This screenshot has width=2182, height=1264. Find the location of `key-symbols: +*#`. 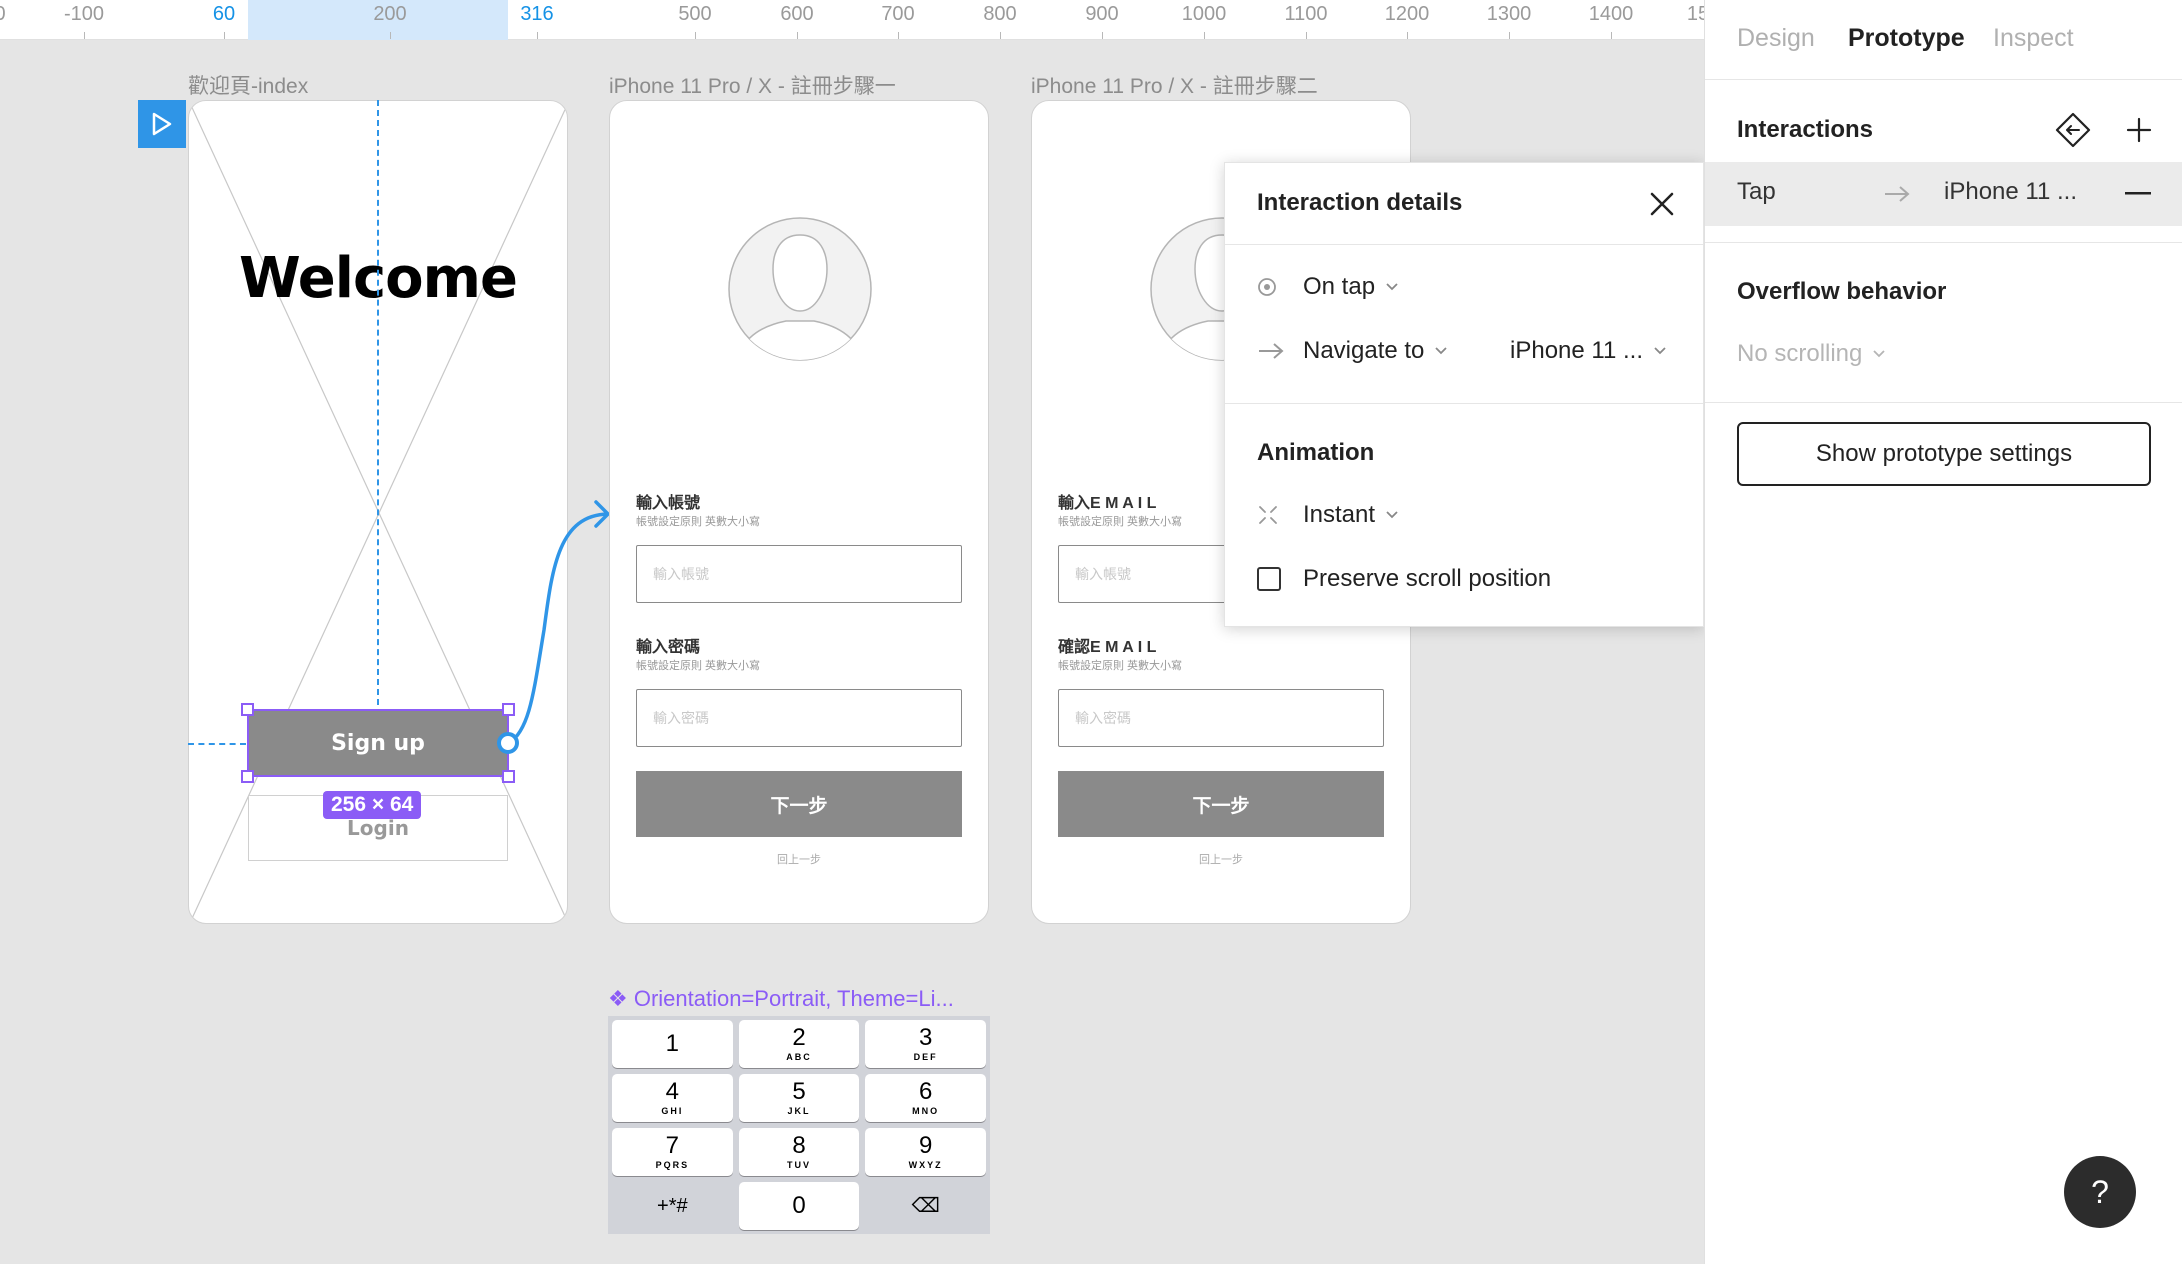

key-symbols: +*# is located at coordinates (672, 1206).